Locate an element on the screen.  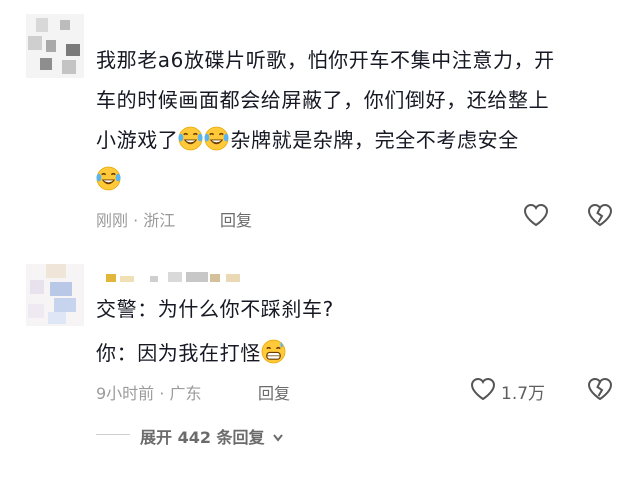
expand-replies-button: 展开 442 条回复 is located at coordinates (212, 436).